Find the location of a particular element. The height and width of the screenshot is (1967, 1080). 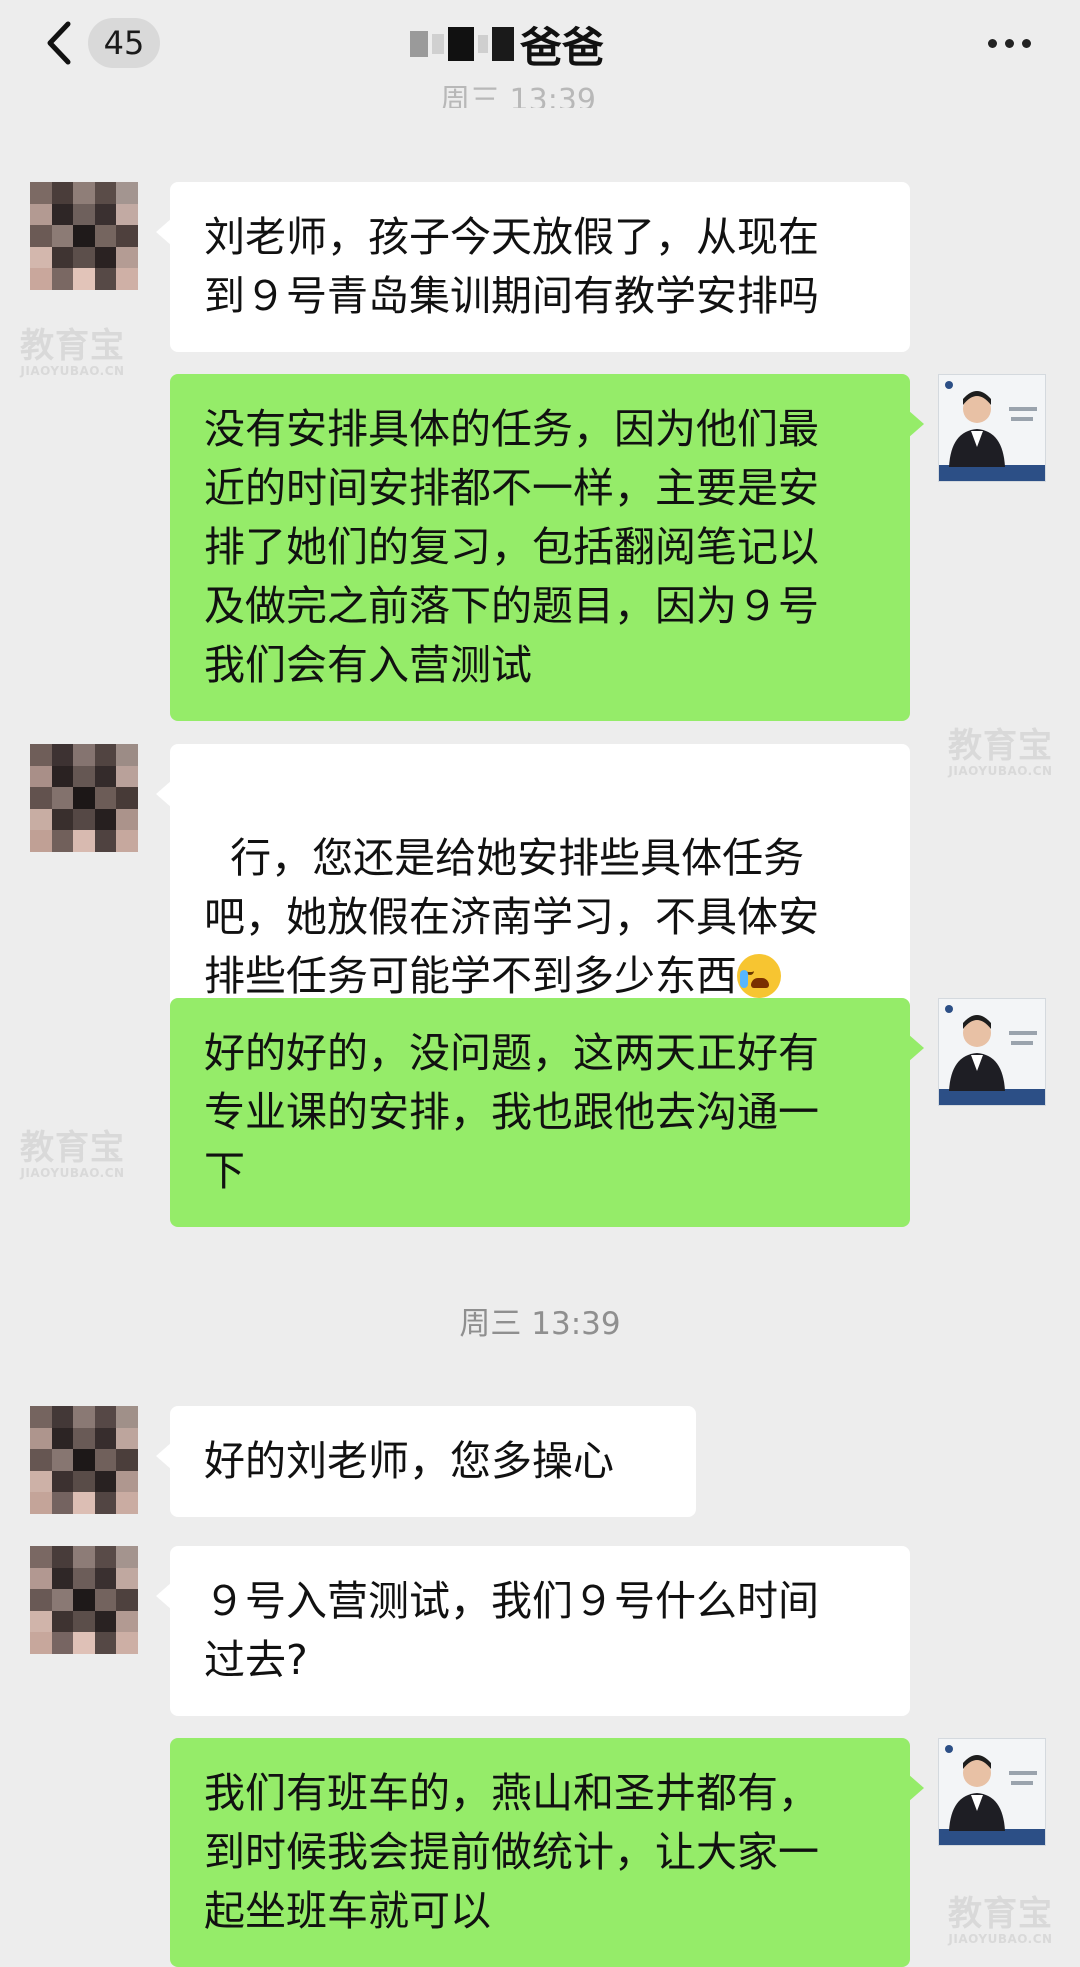

unread-count-badge: 45 is located at coordinates (124, 43).